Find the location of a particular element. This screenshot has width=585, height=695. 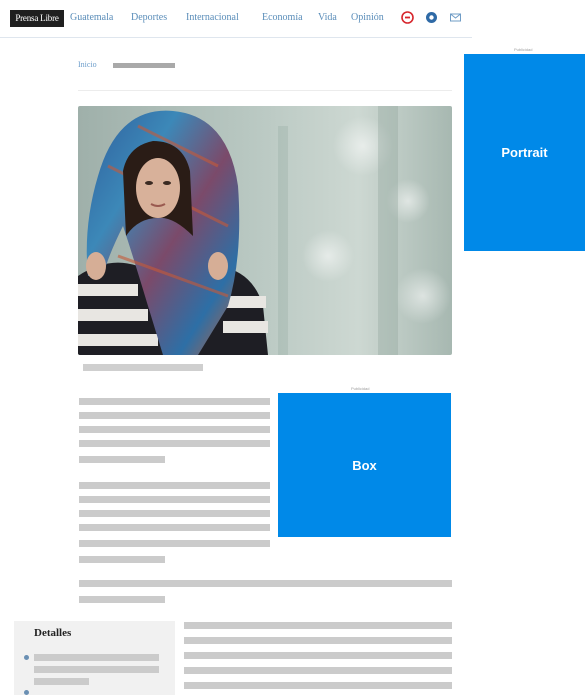

mail-icon is located at coordinates (455, 17).